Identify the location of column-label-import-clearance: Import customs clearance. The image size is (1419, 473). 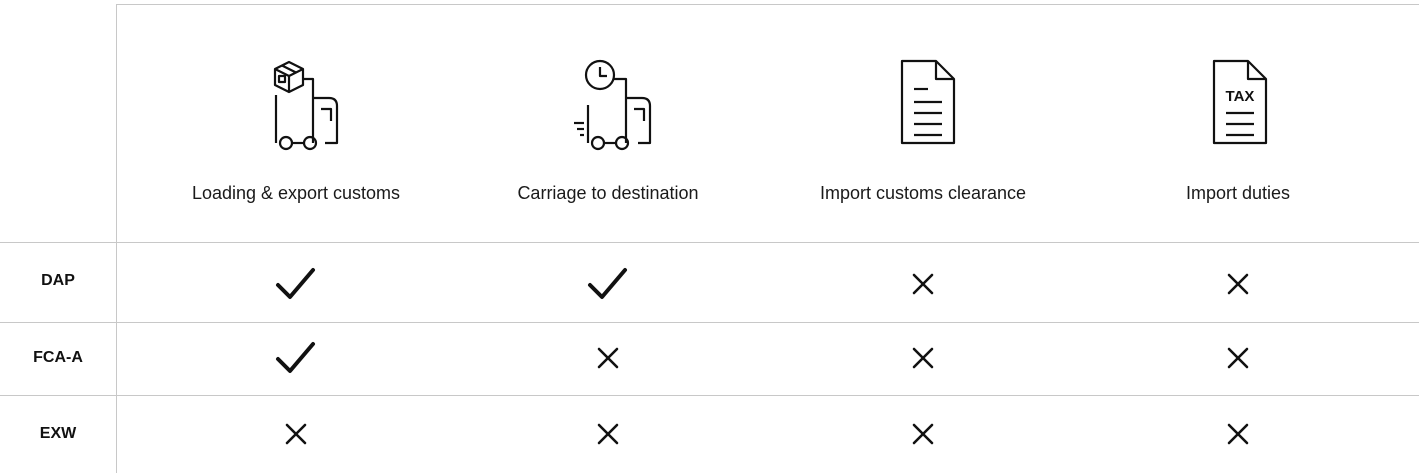
(923, 193).